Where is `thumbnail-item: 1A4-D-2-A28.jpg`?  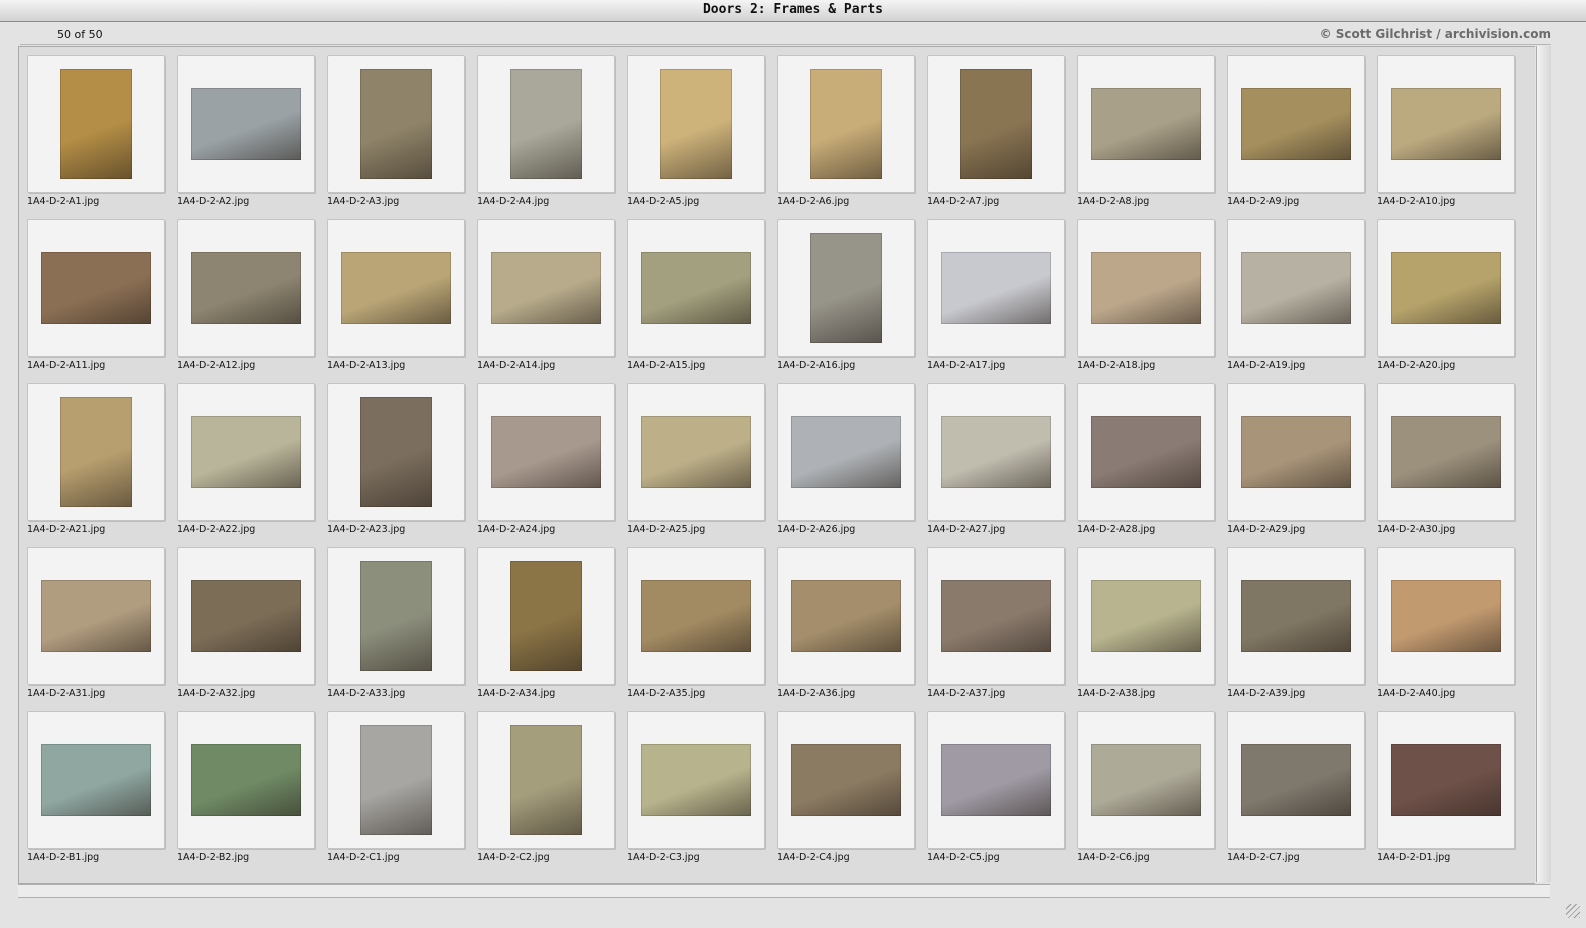
thumbnail-item: 1A4-D-2-A28.jpg is located at coordinates (1146, 459).